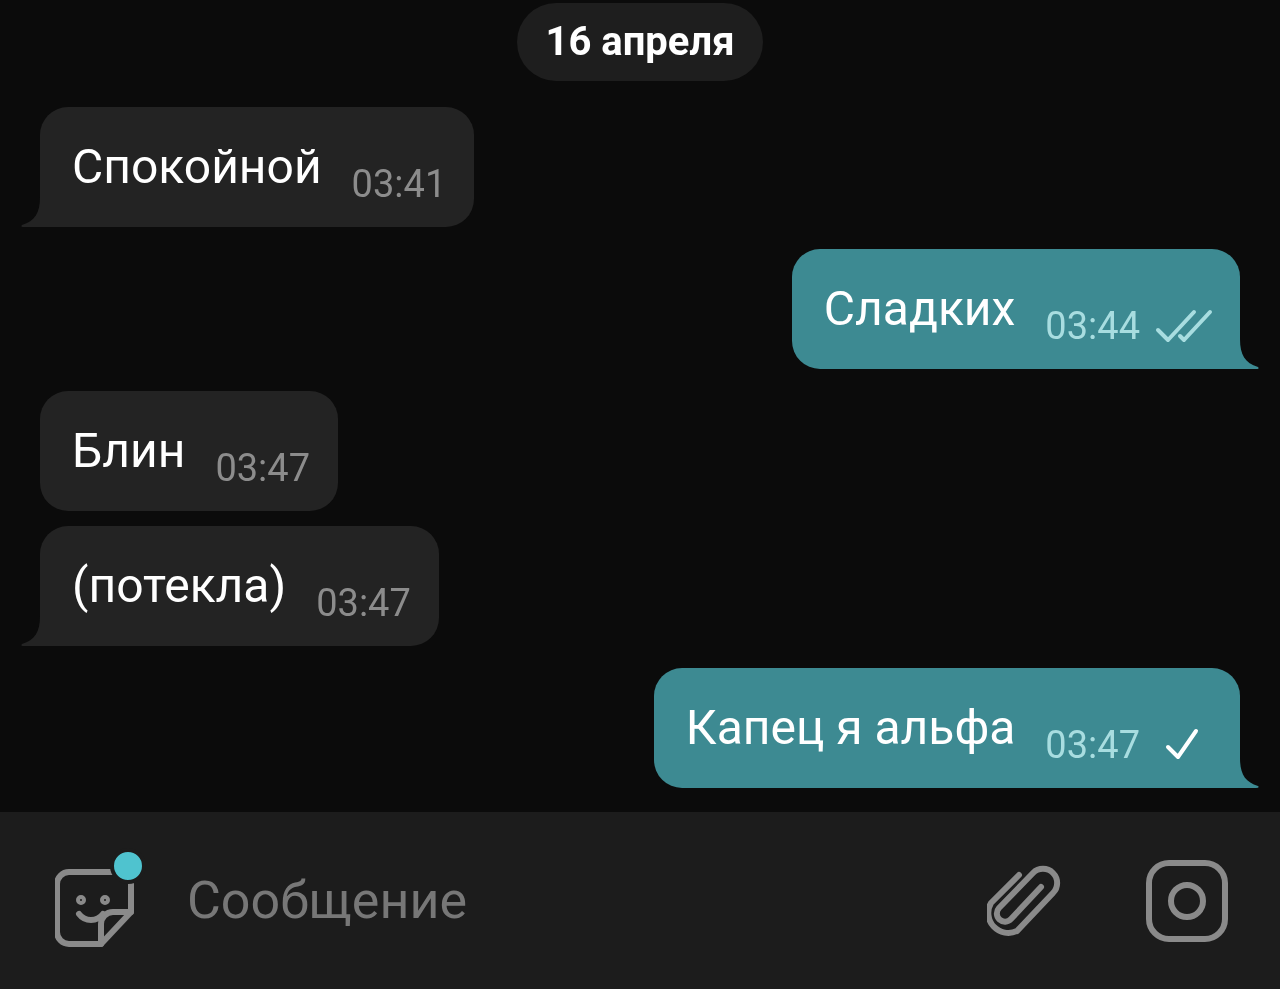  I want to click on message-text: Капец я альфа, so click(850, 728).